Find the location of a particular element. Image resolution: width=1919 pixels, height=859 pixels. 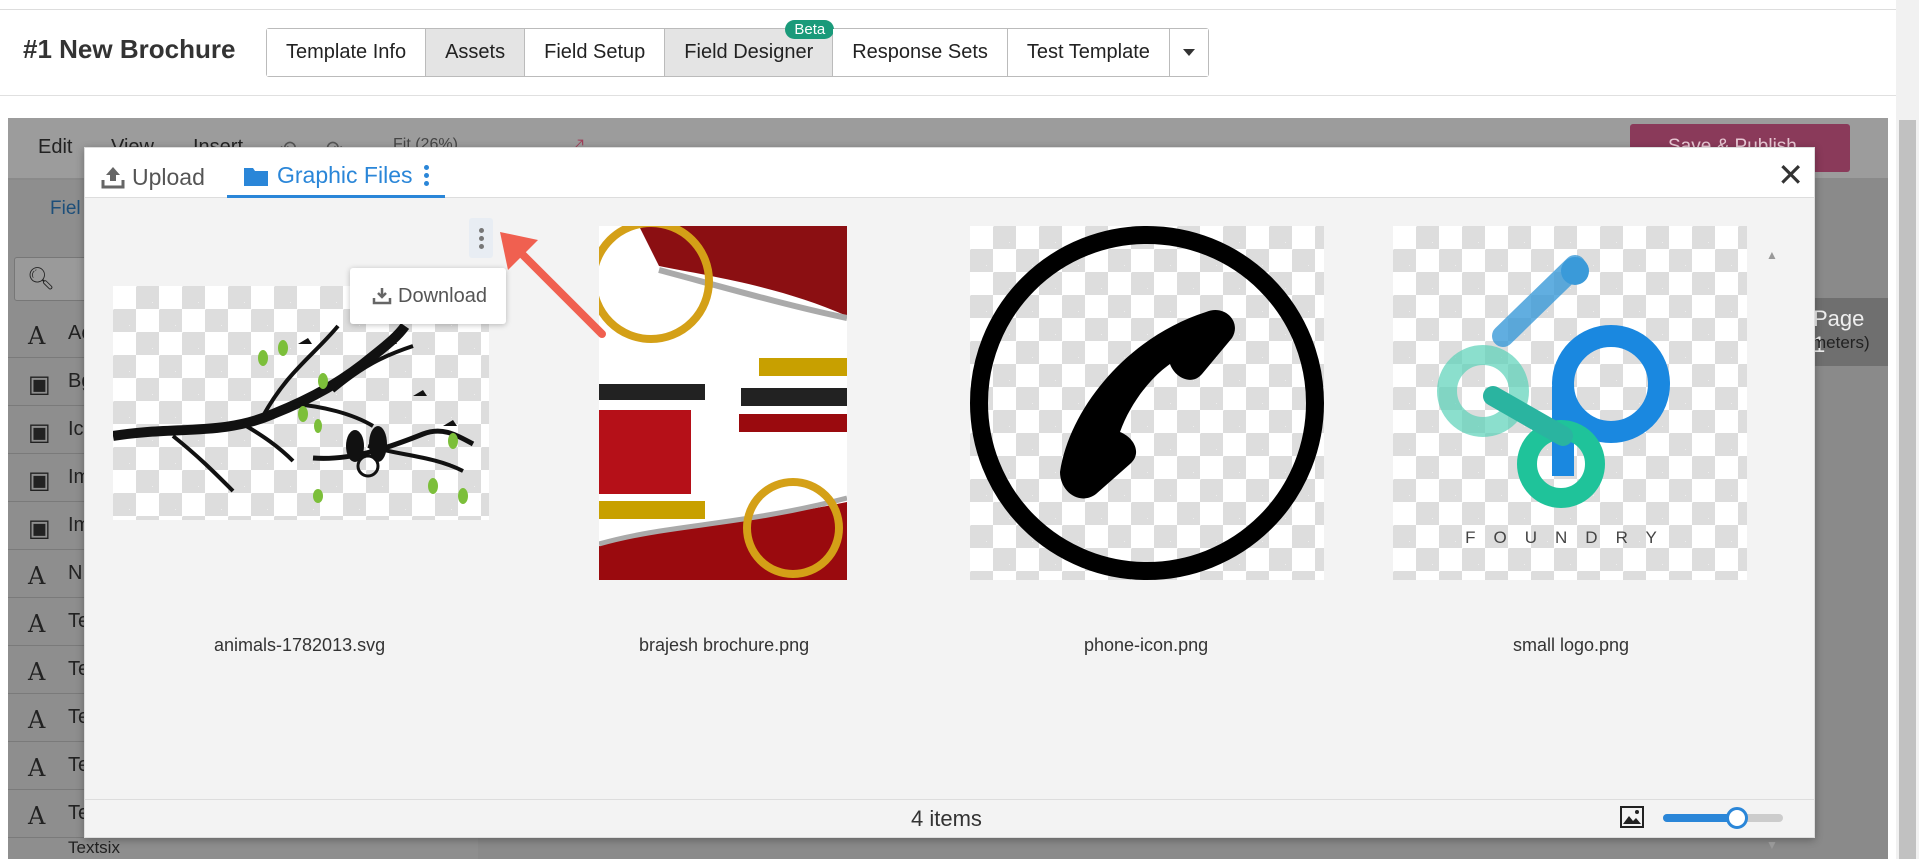

field-list-label: Ic is located at coordinates (76, 429).